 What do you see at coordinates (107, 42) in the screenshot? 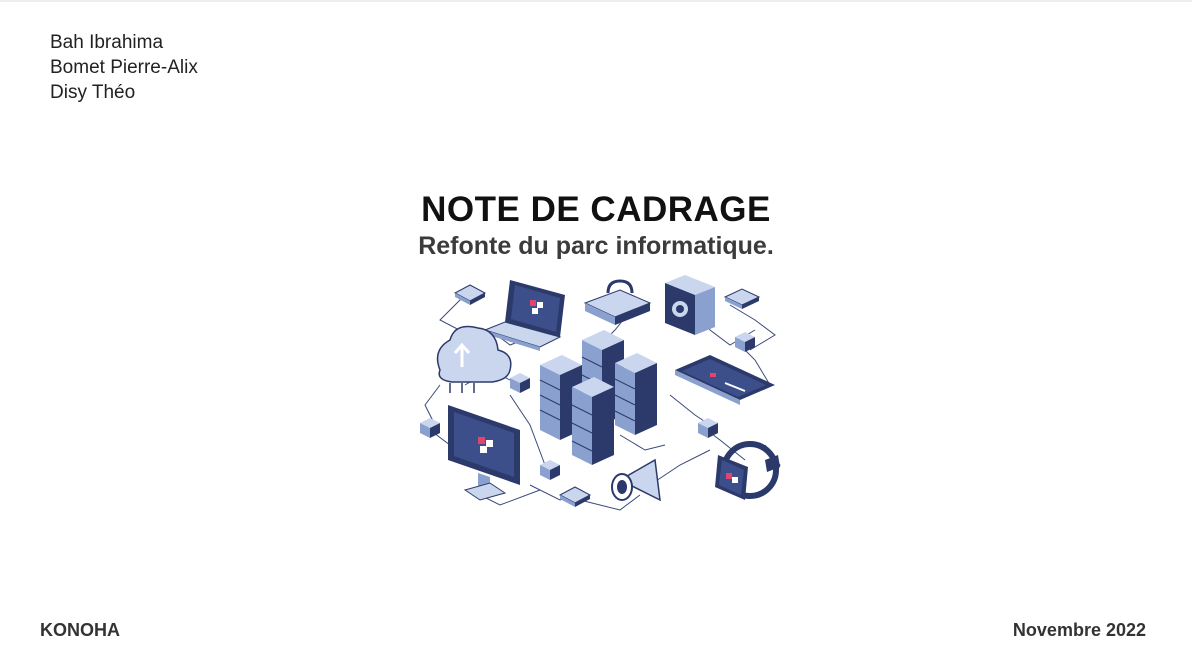
I see `author-name: Bah Ibrahima` at bounding box center [107, 42].